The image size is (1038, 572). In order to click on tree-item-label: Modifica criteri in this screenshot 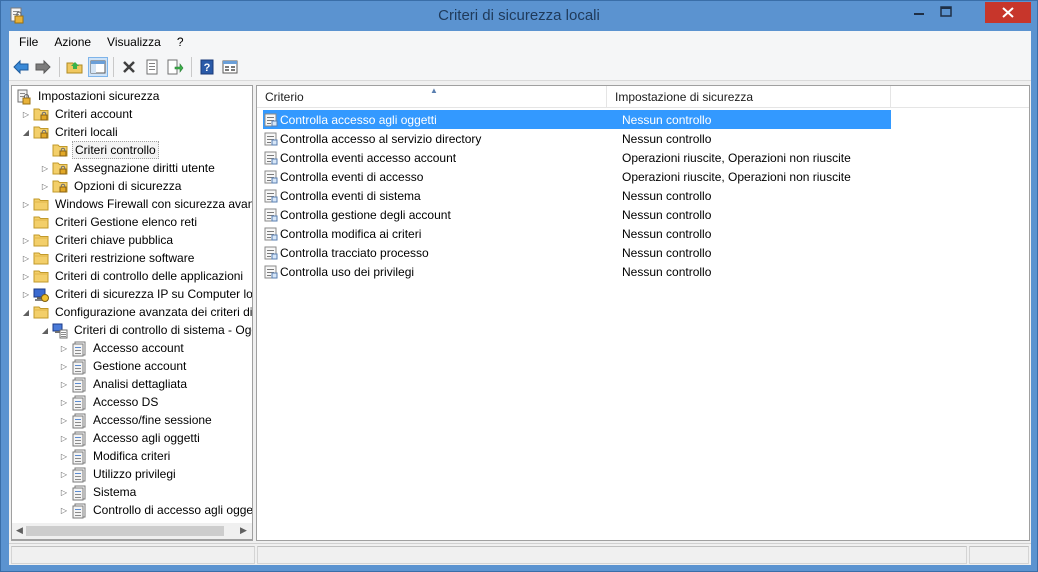, I will do `click(132, 456)`.